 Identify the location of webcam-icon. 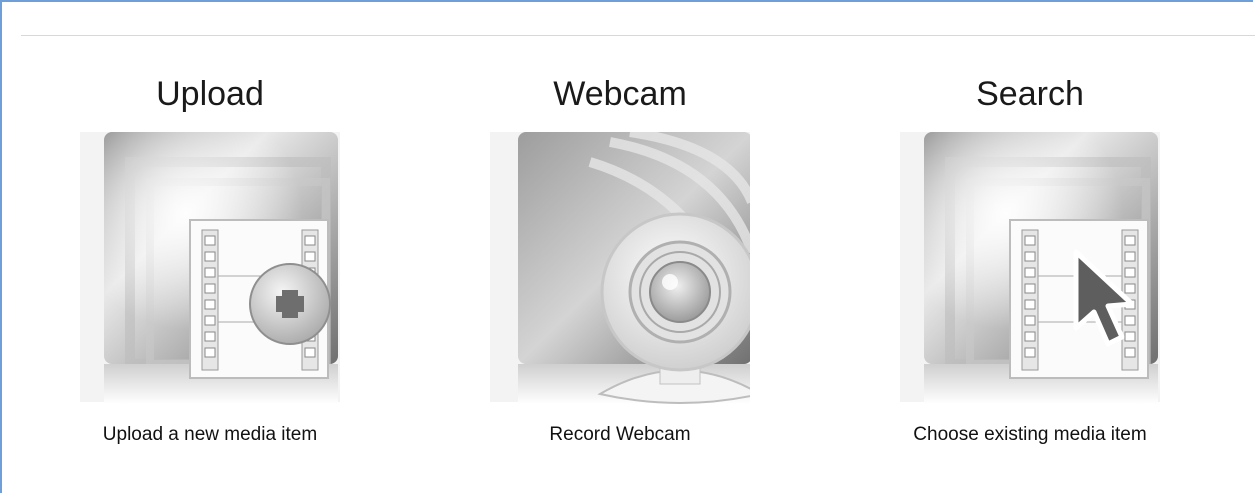
(620, 282).